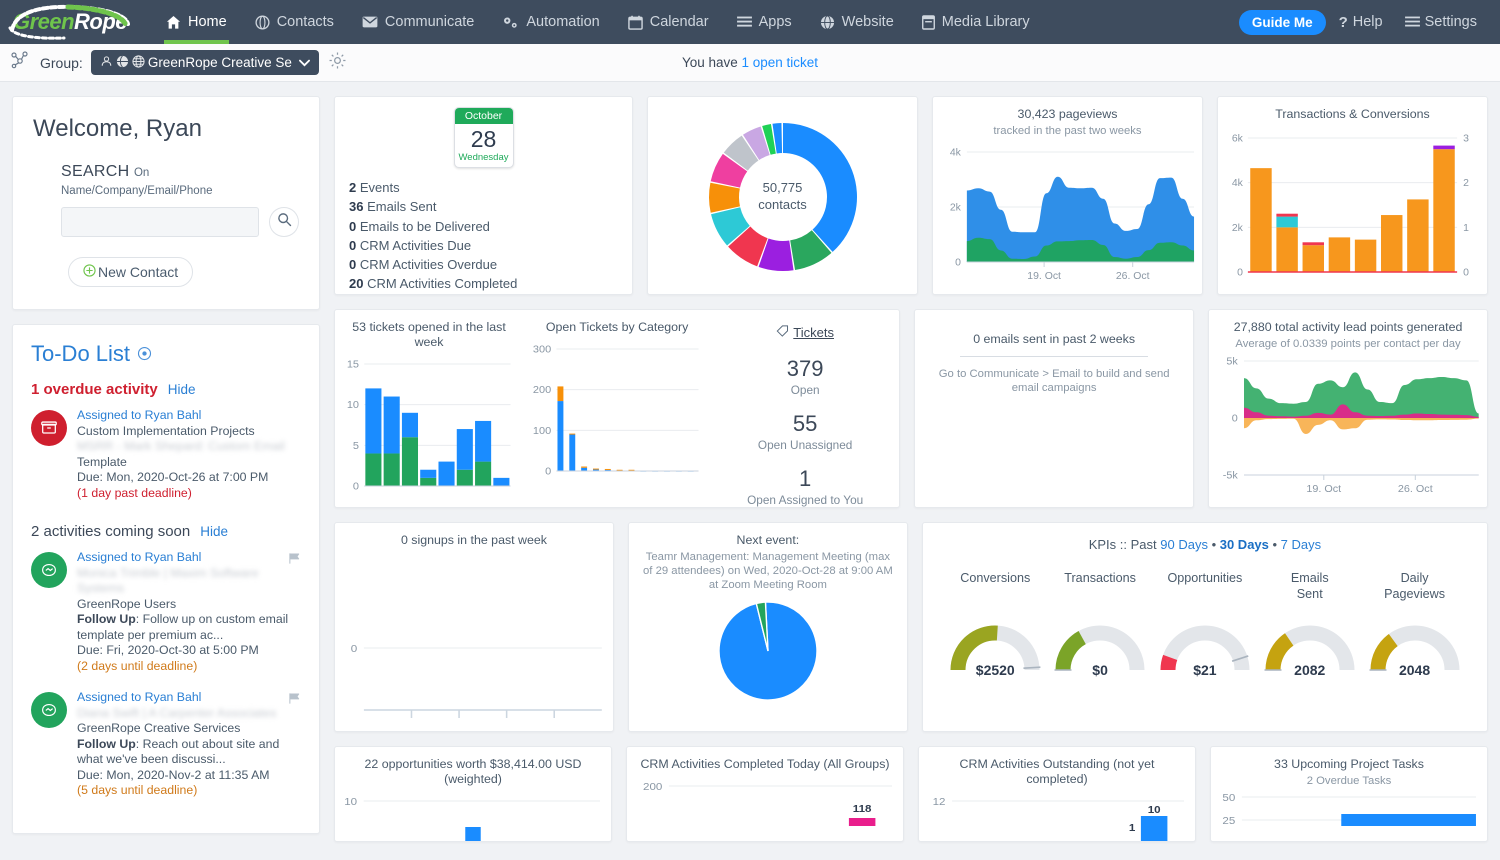 The height and width of the screenshot is (860, 1500). Describe the element at coordinates (744, 22) in the screenshot. I see `apps-icon` at that location.